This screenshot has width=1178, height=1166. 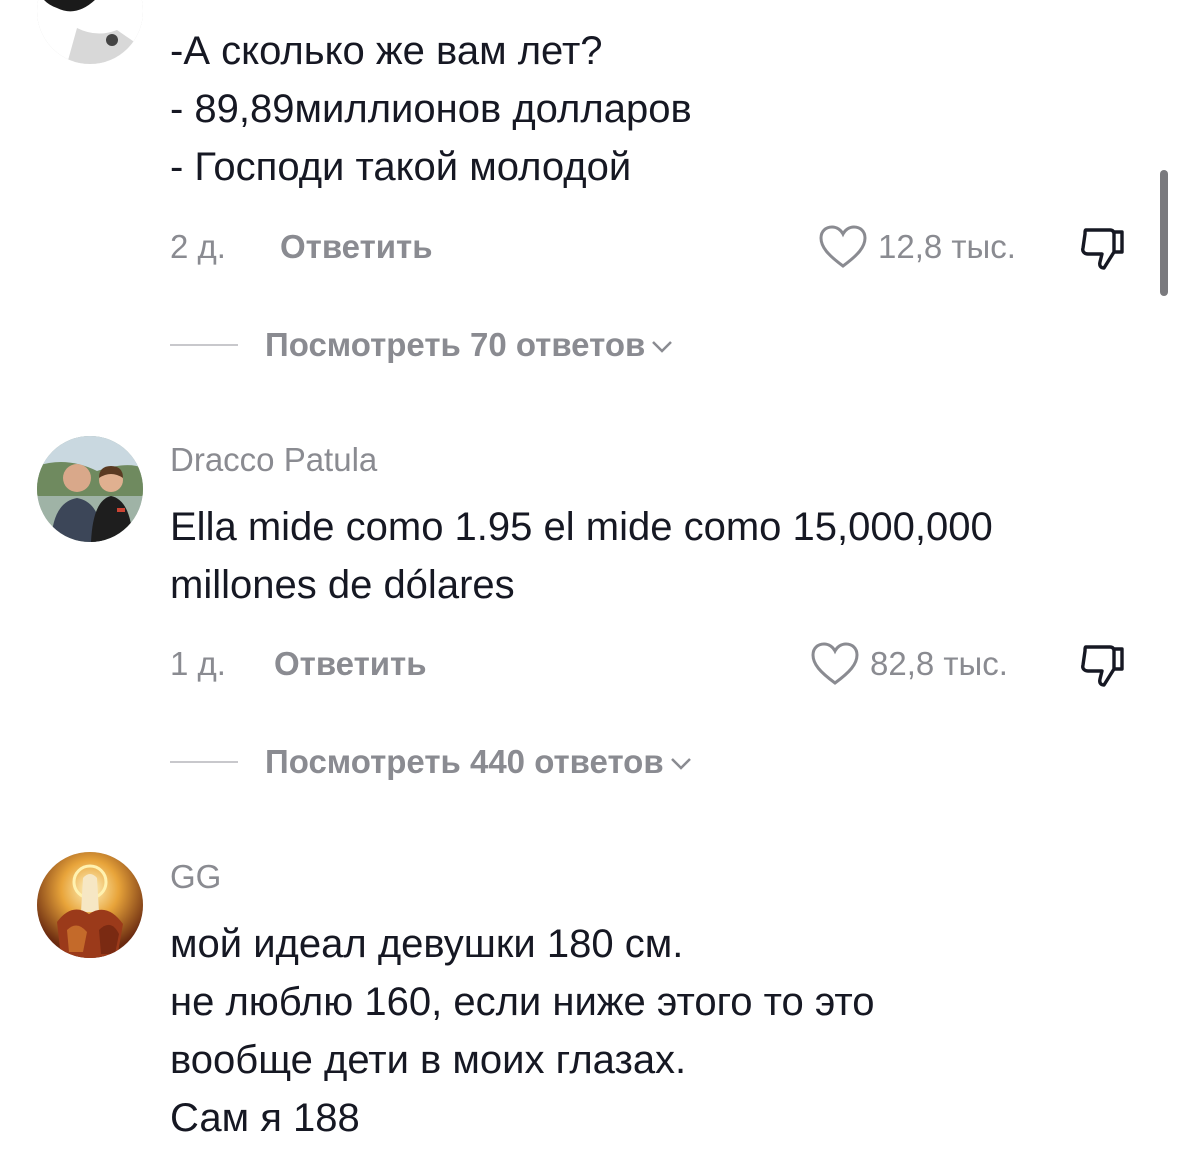 What do you see at coordinates (265, 1118) in the screenshot?
I see `comment-line: Сам я 188` at bounding box center [265, 1118].